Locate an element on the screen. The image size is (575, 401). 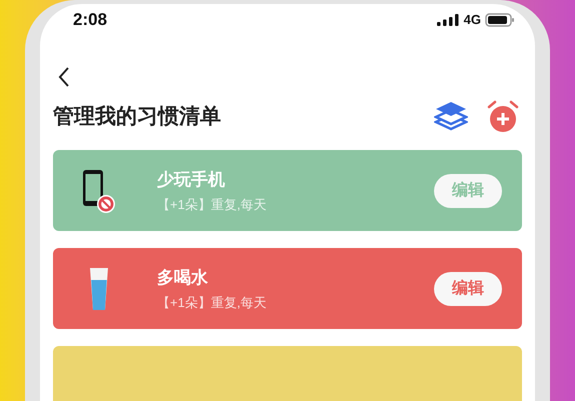
alarm-add-icon is located at coordinates (503, 117).